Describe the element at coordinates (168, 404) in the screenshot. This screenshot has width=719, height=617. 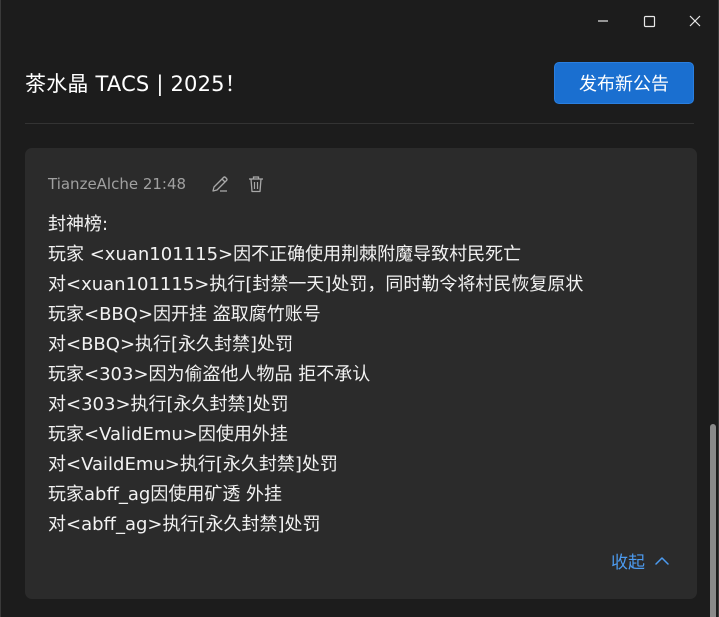
I see `announcement-line: 对<303>执行[永久封禁]处罚` at that location.